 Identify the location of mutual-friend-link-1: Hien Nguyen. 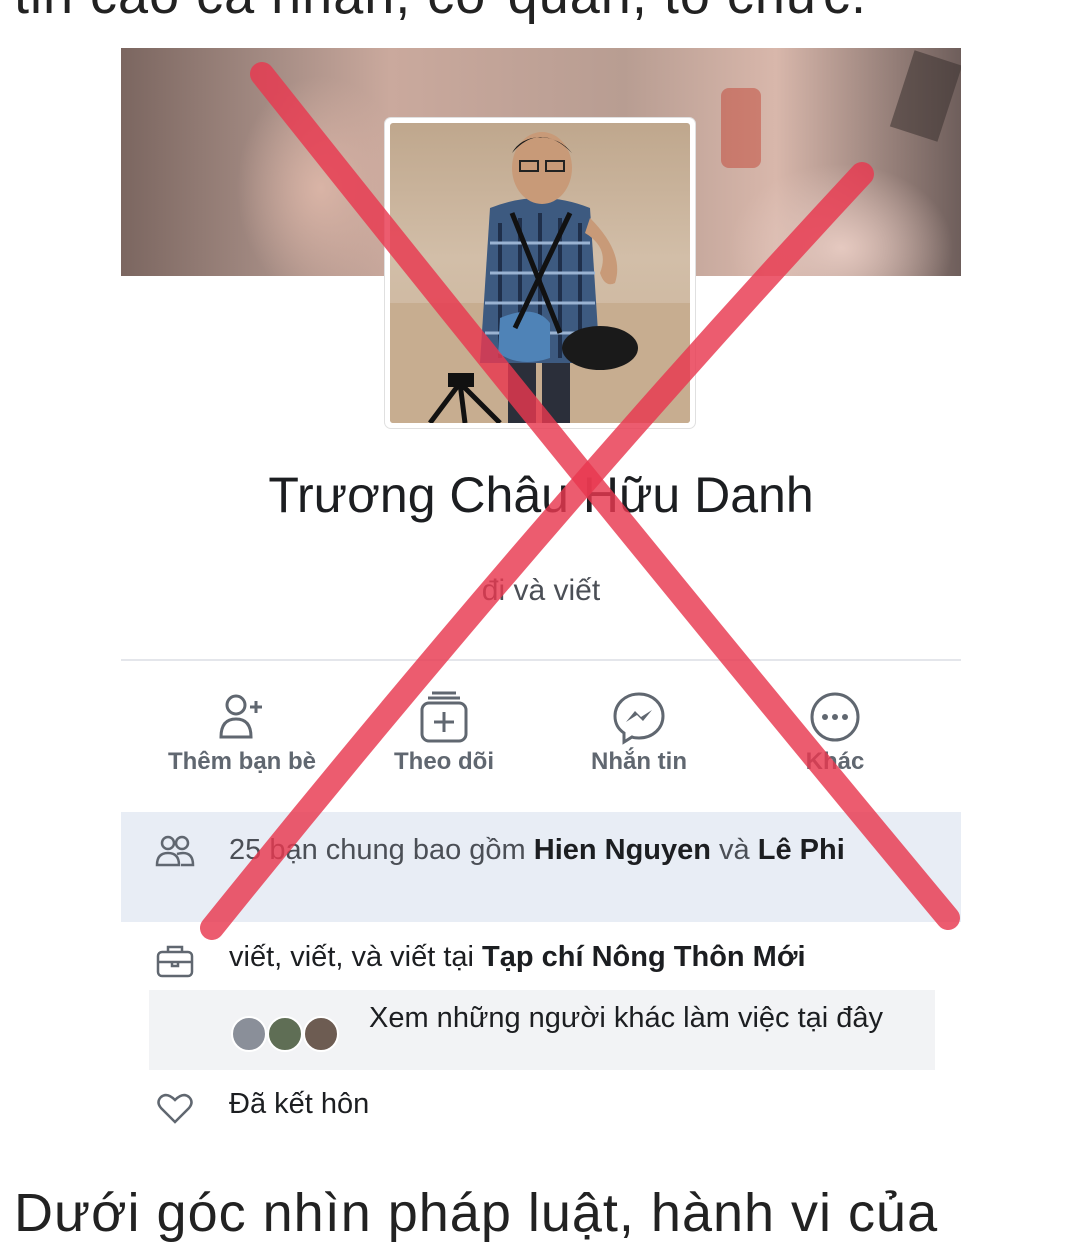
(622, 850).